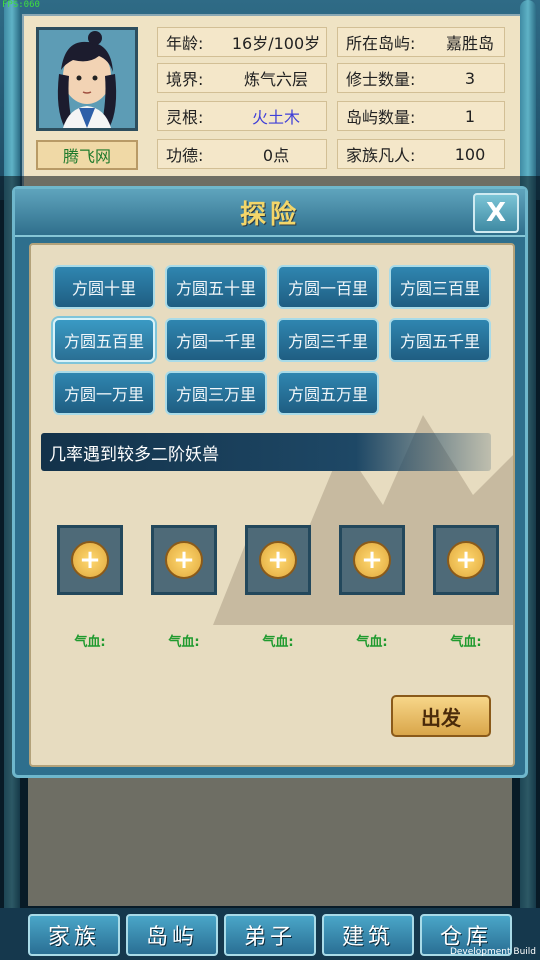 The image size is (540, 960). What do you see at coordinates (184, 642) in the screenshot?
I see `slot-2-hp-label: 气血:` at bounding box center [184, 642].